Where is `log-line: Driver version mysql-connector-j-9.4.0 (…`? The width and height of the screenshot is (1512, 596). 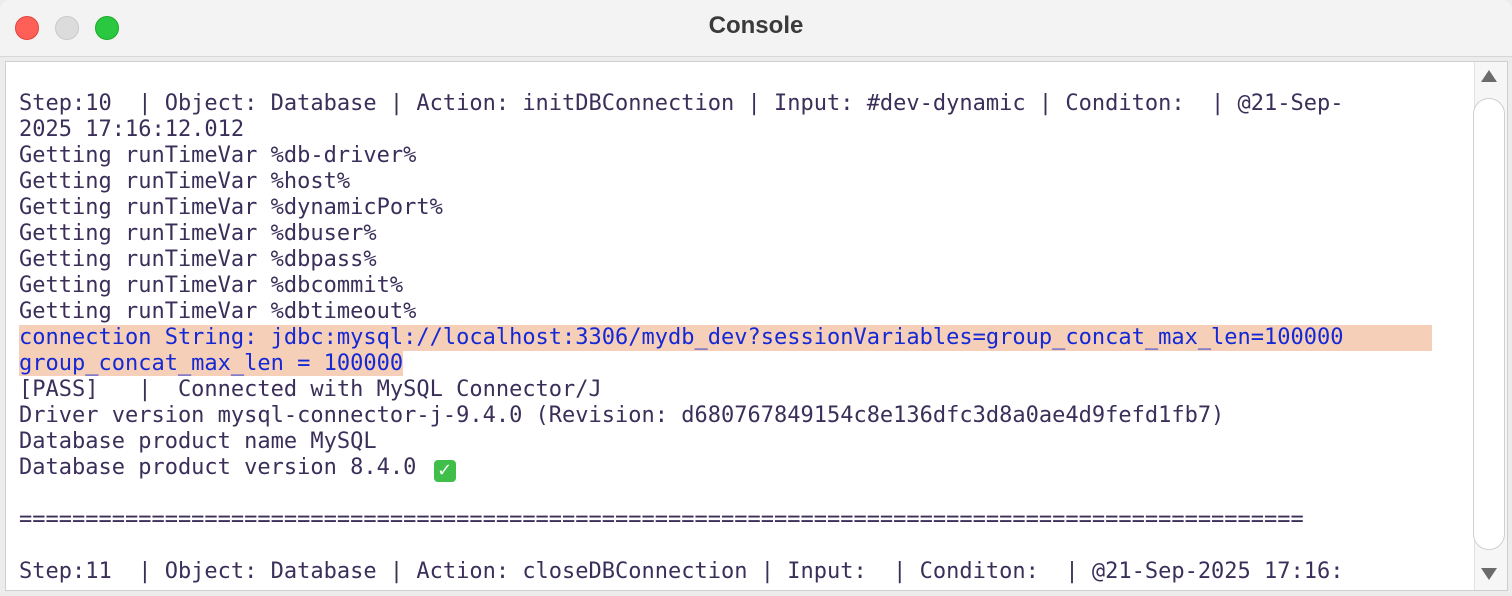 log-line: Driver version mysql-connector-j-9.4.0 (… is located at coordinates (622, 415).